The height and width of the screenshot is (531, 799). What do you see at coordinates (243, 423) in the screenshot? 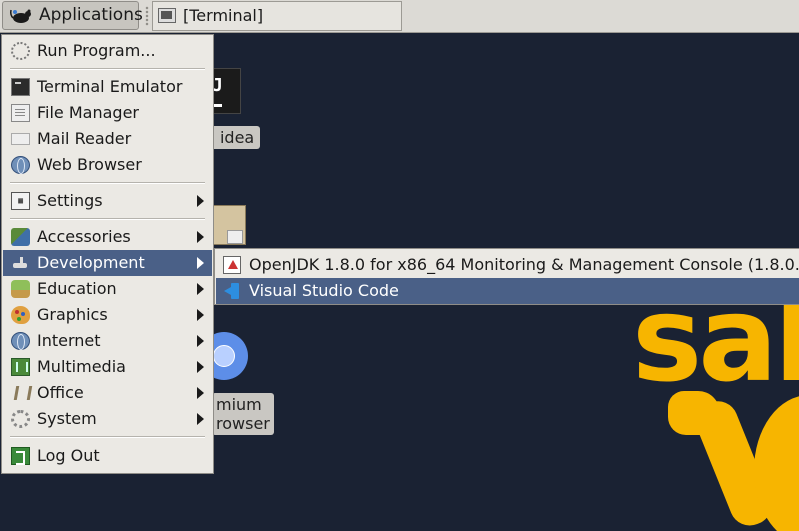
I see `chromium-label-line2: rowser` at bounding box center [243, 423].